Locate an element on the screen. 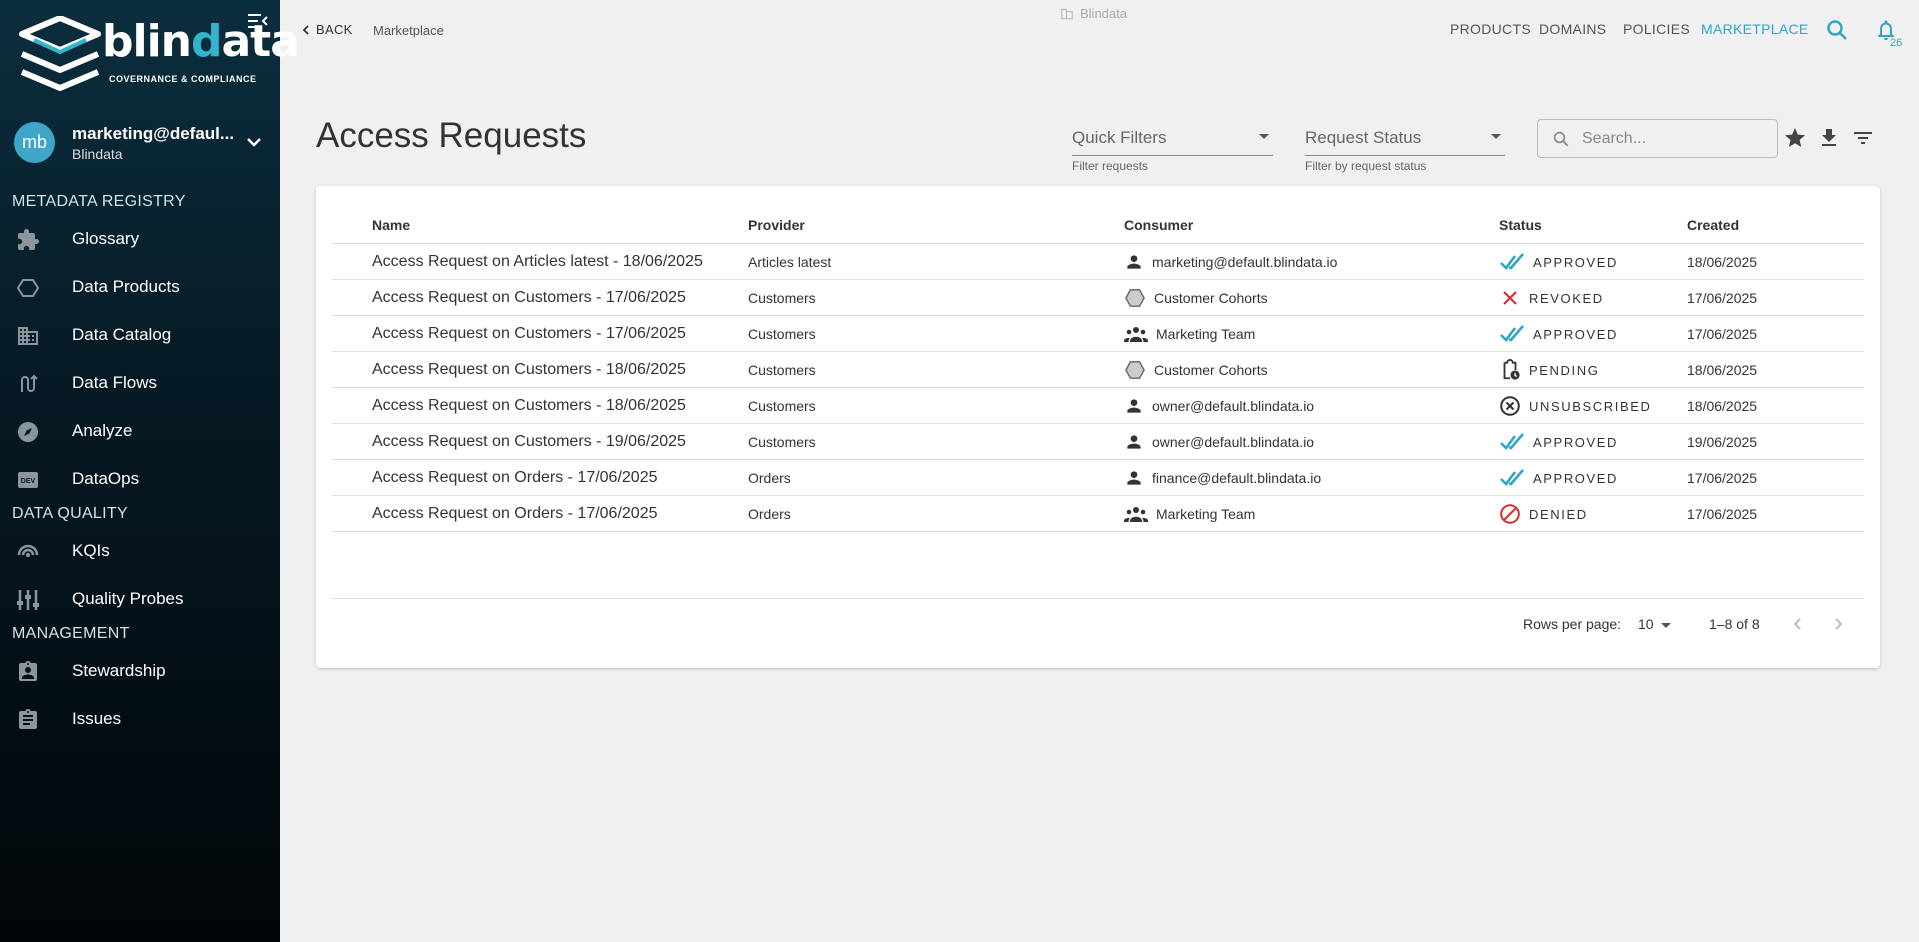  request-status-select: Request Status is located at coordinates (1405, 138).